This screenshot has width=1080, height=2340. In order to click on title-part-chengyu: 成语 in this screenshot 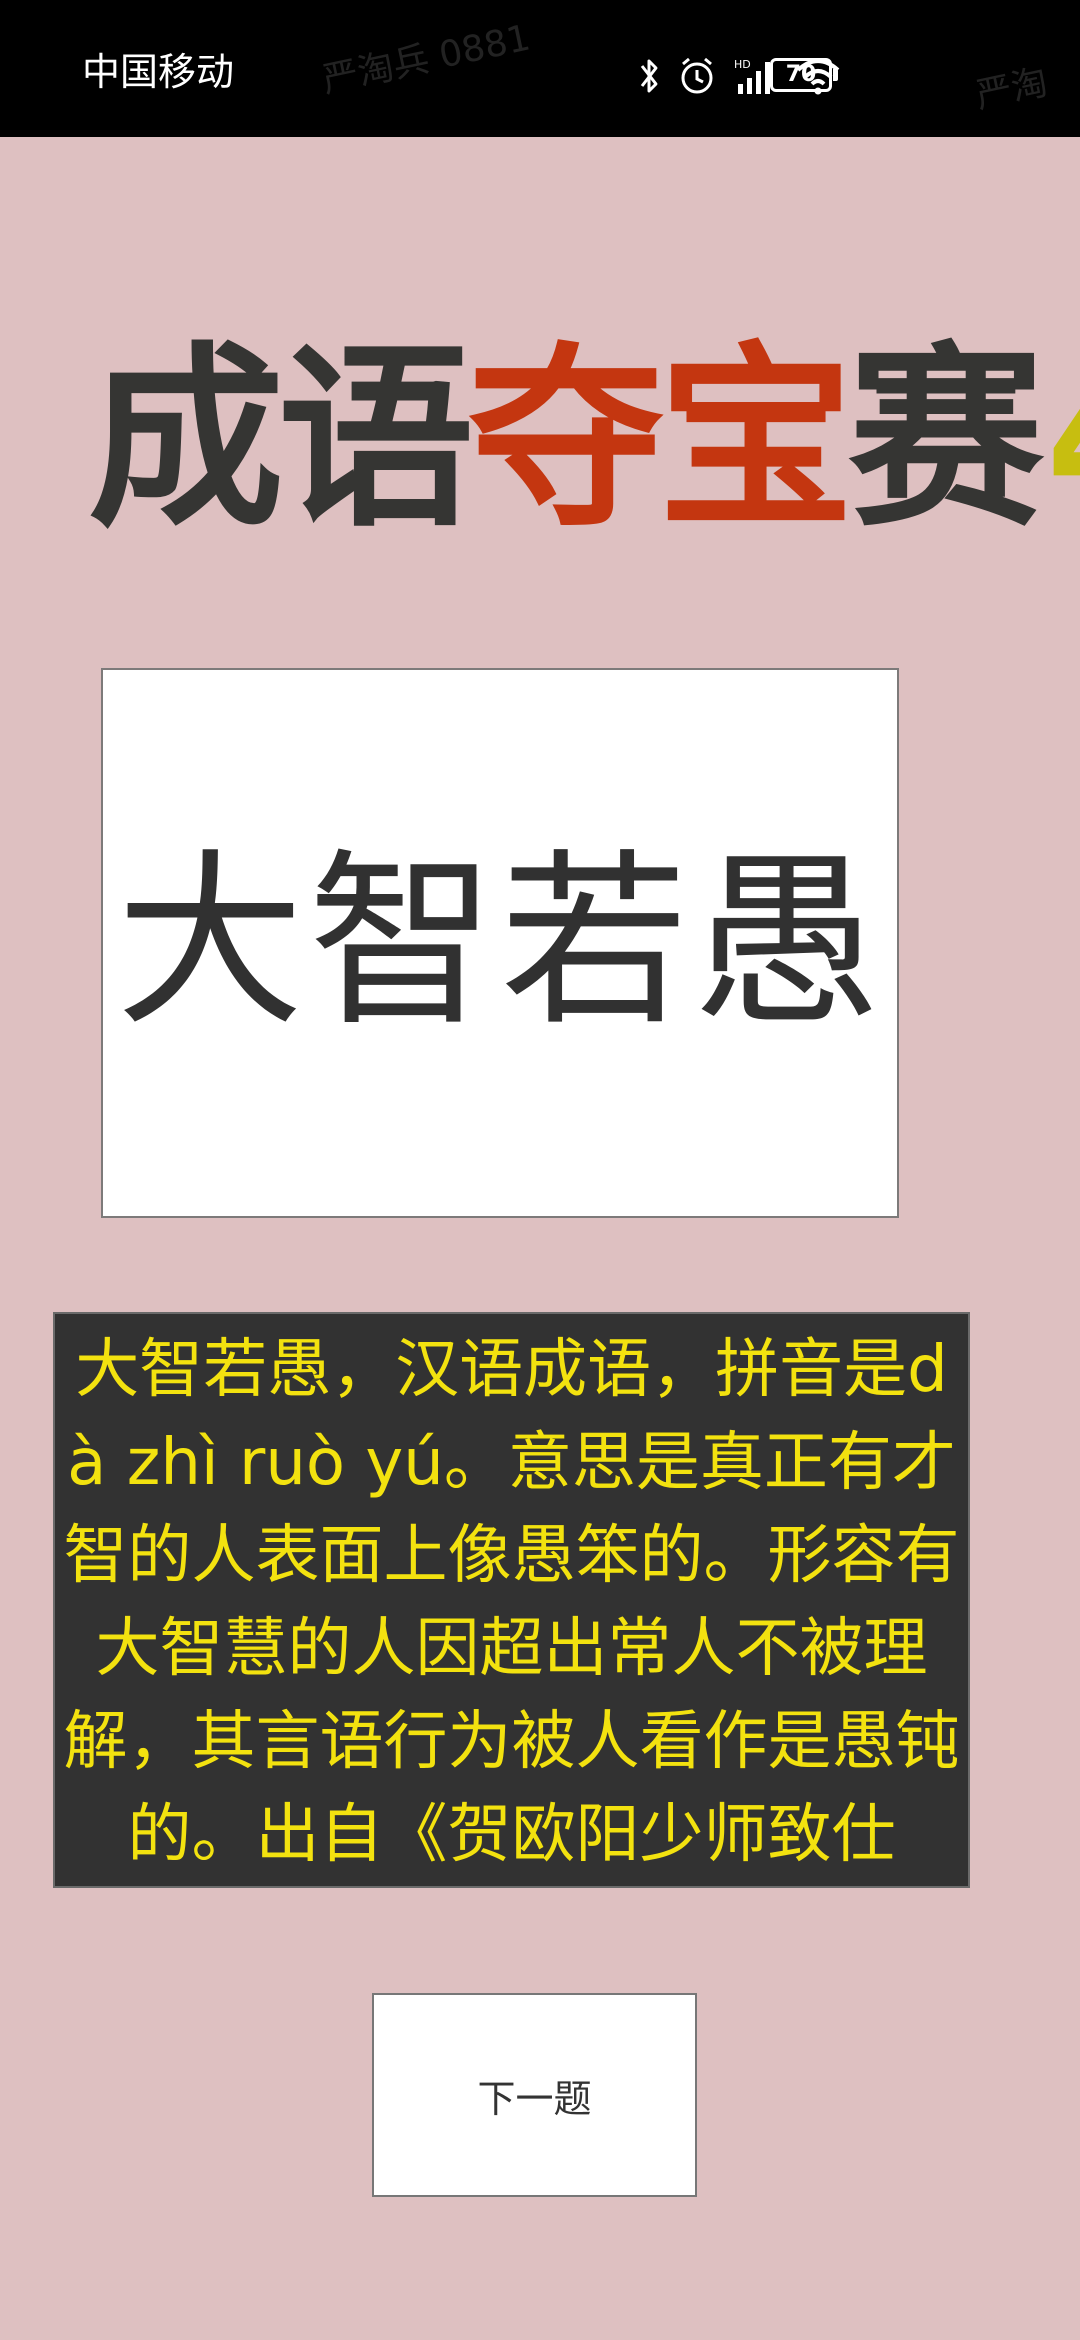, I will do `click(281, 440)`.